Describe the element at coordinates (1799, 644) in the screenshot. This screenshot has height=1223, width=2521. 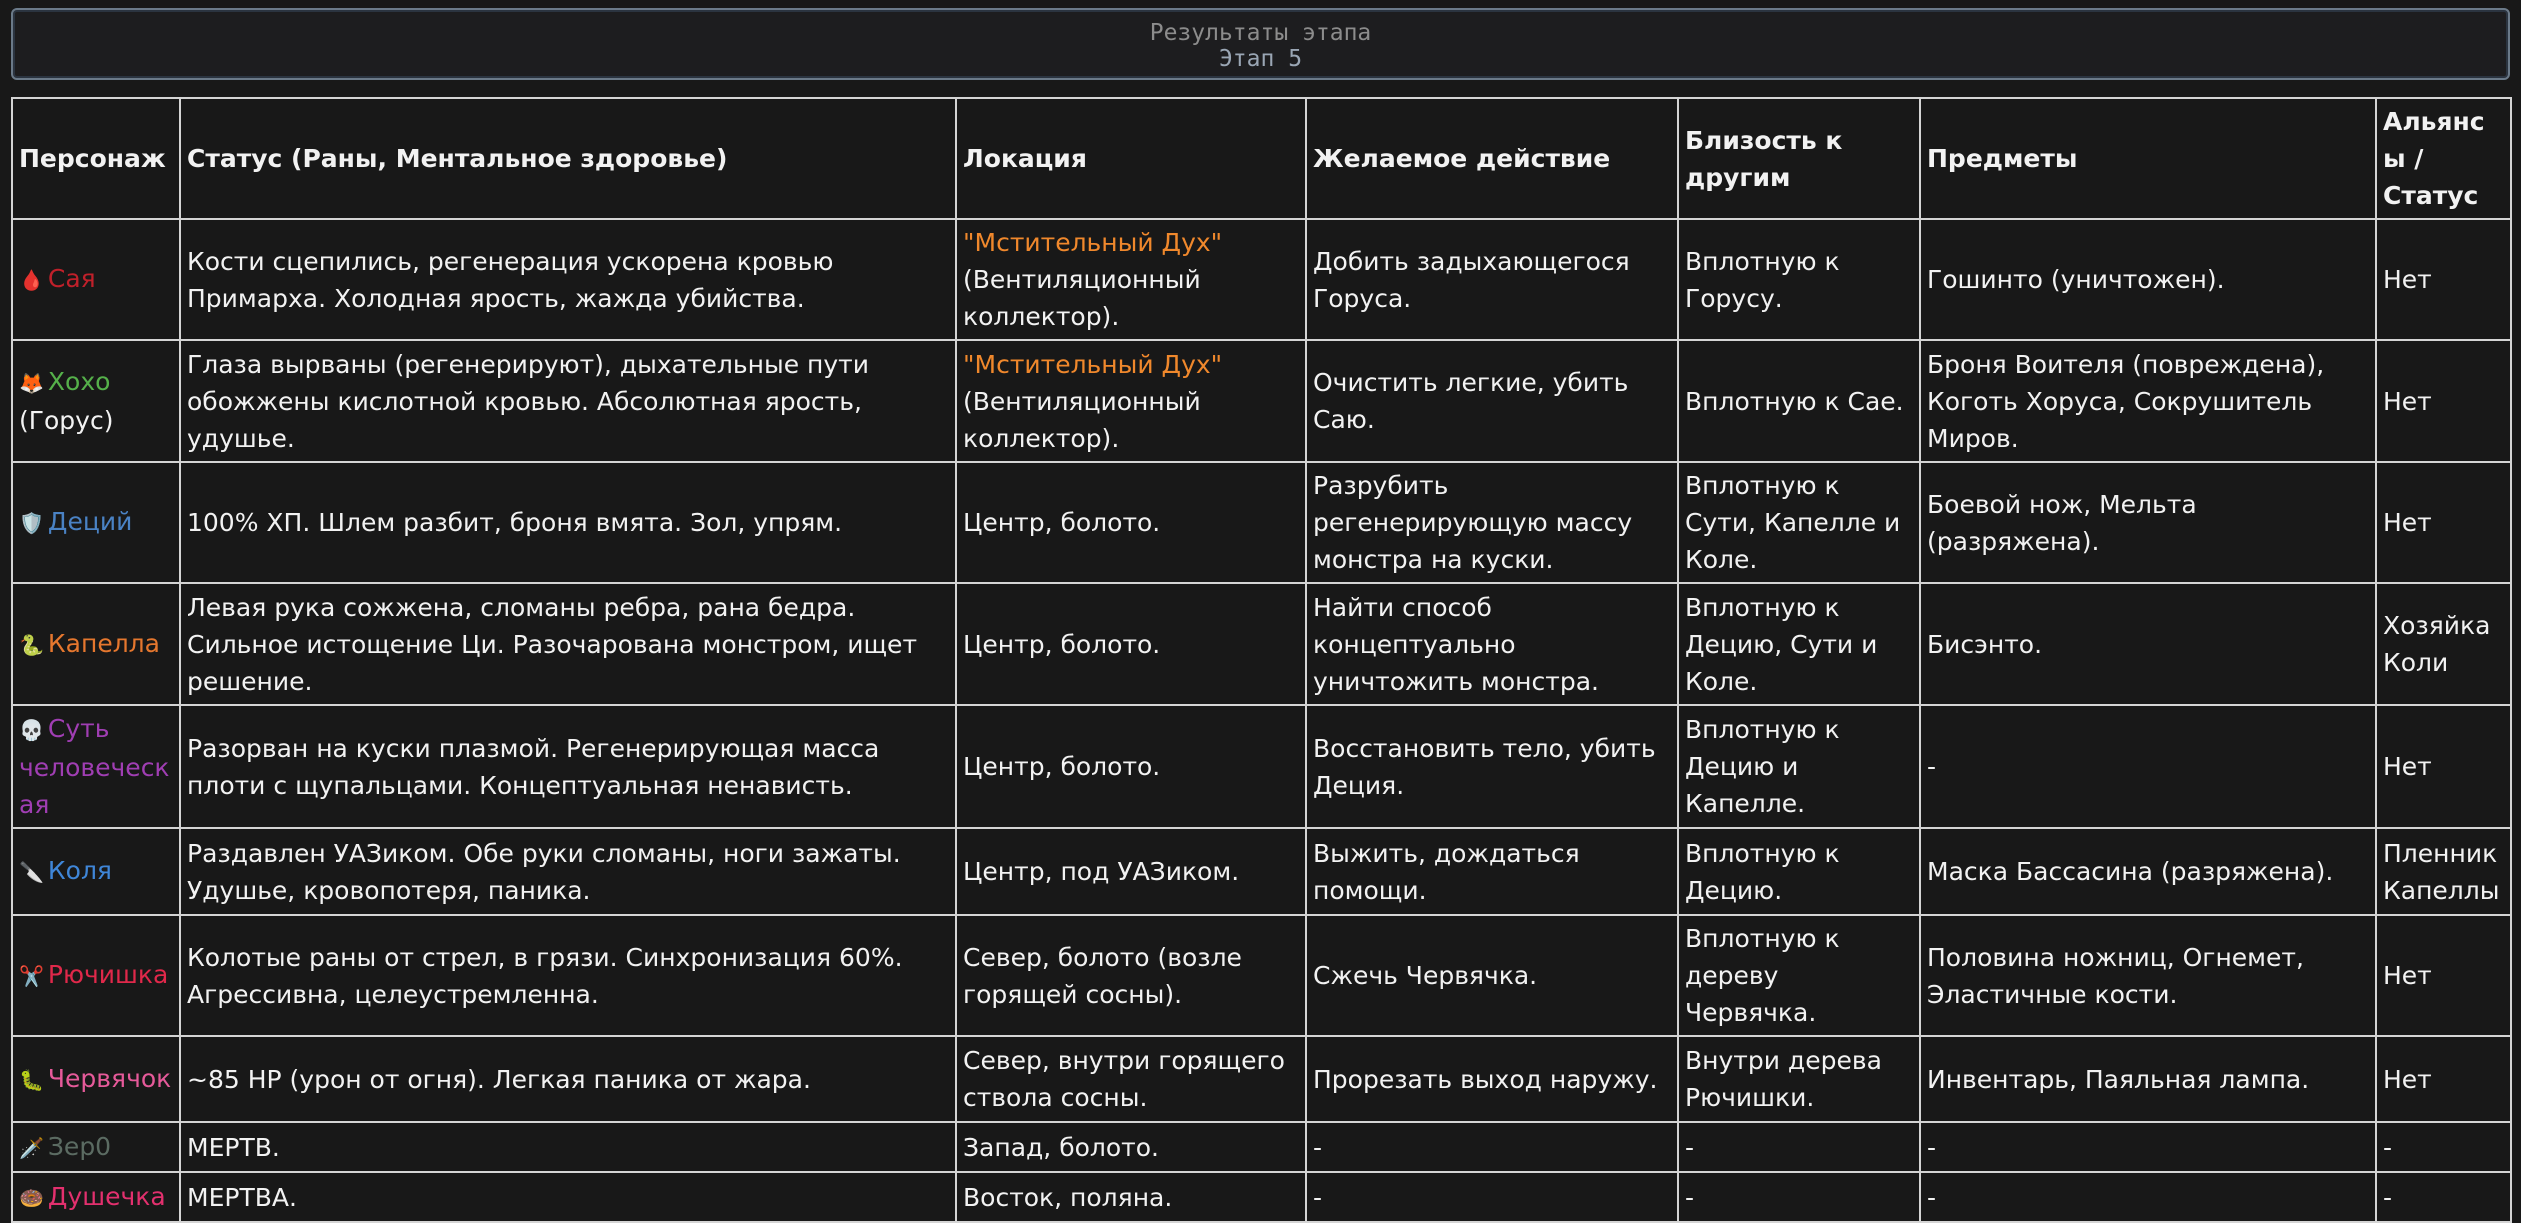
I see `proximity-cell: Вплотную к Децию, Сути и Коле.` at that location.